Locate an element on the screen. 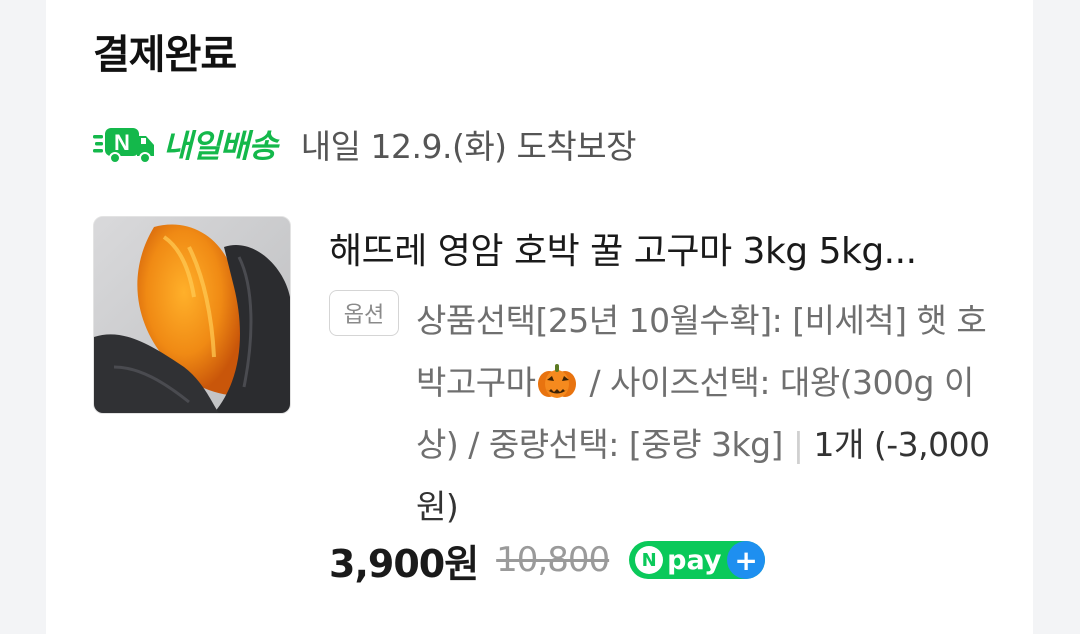  svg-text: N is located at coordinates (122, 142).